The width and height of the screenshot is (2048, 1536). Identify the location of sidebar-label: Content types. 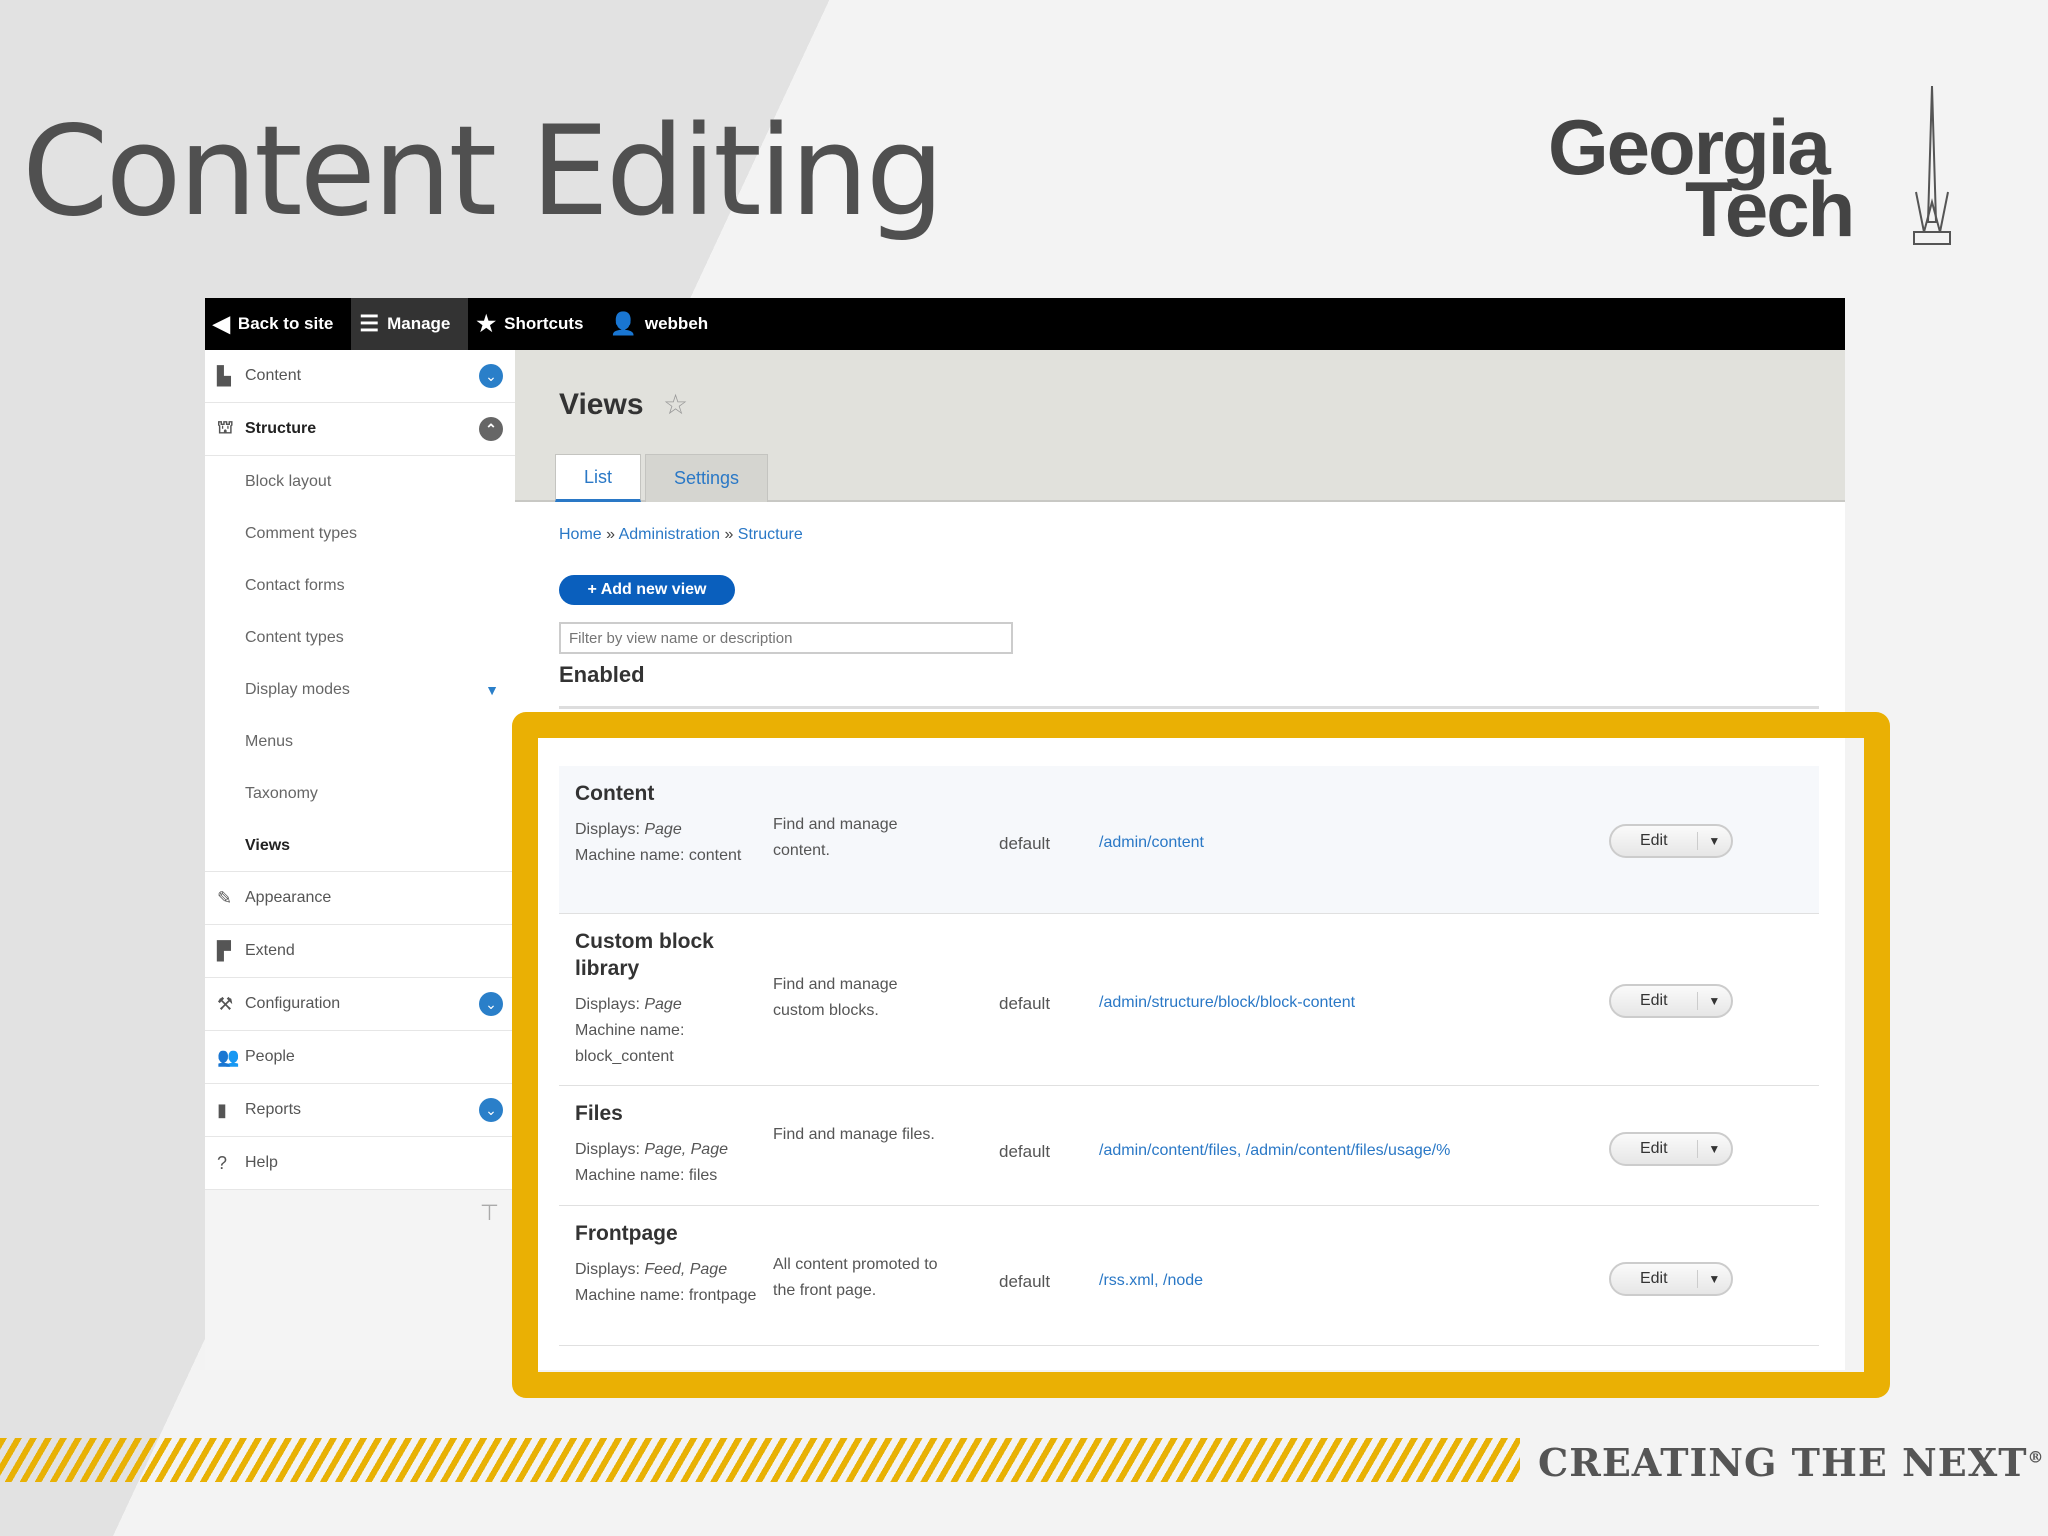
(294, 637).